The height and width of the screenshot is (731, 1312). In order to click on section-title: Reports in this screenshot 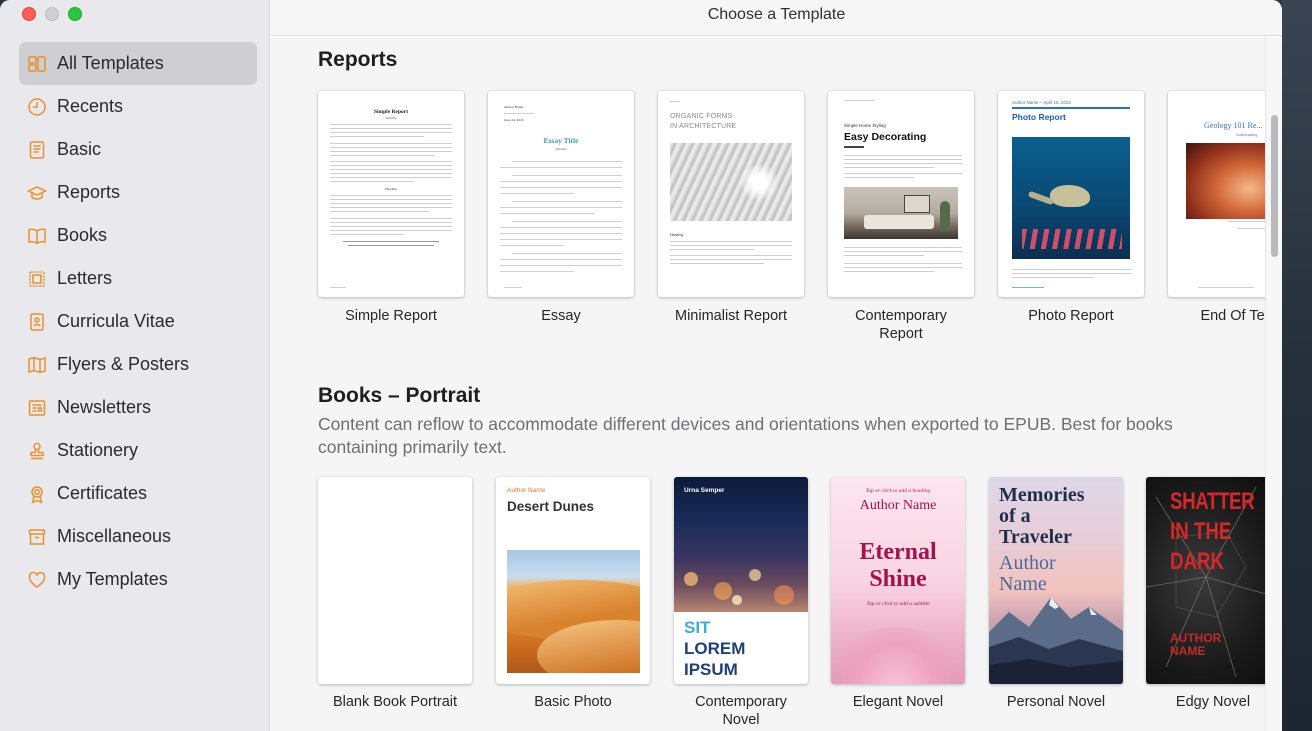, I will do `click(358, 59)`.